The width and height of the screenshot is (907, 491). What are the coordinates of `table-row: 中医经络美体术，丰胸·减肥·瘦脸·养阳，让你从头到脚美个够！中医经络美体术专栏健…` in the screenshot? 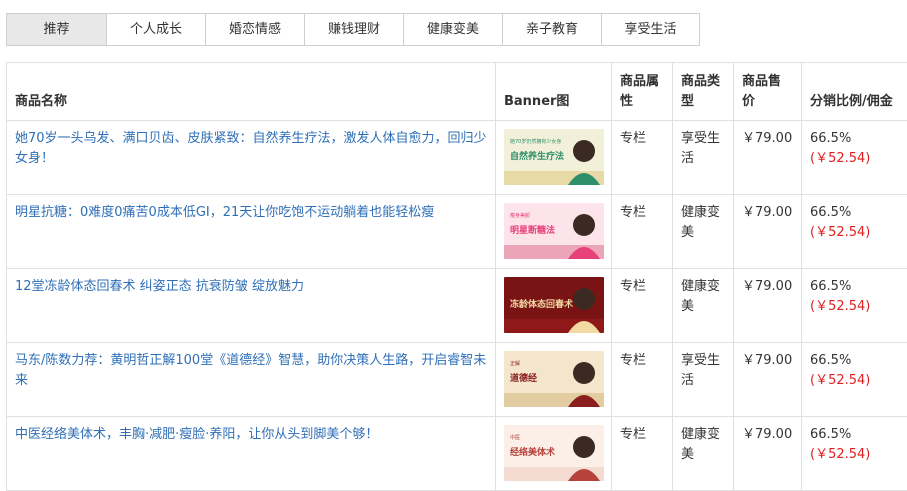 It's located at (457, 454).